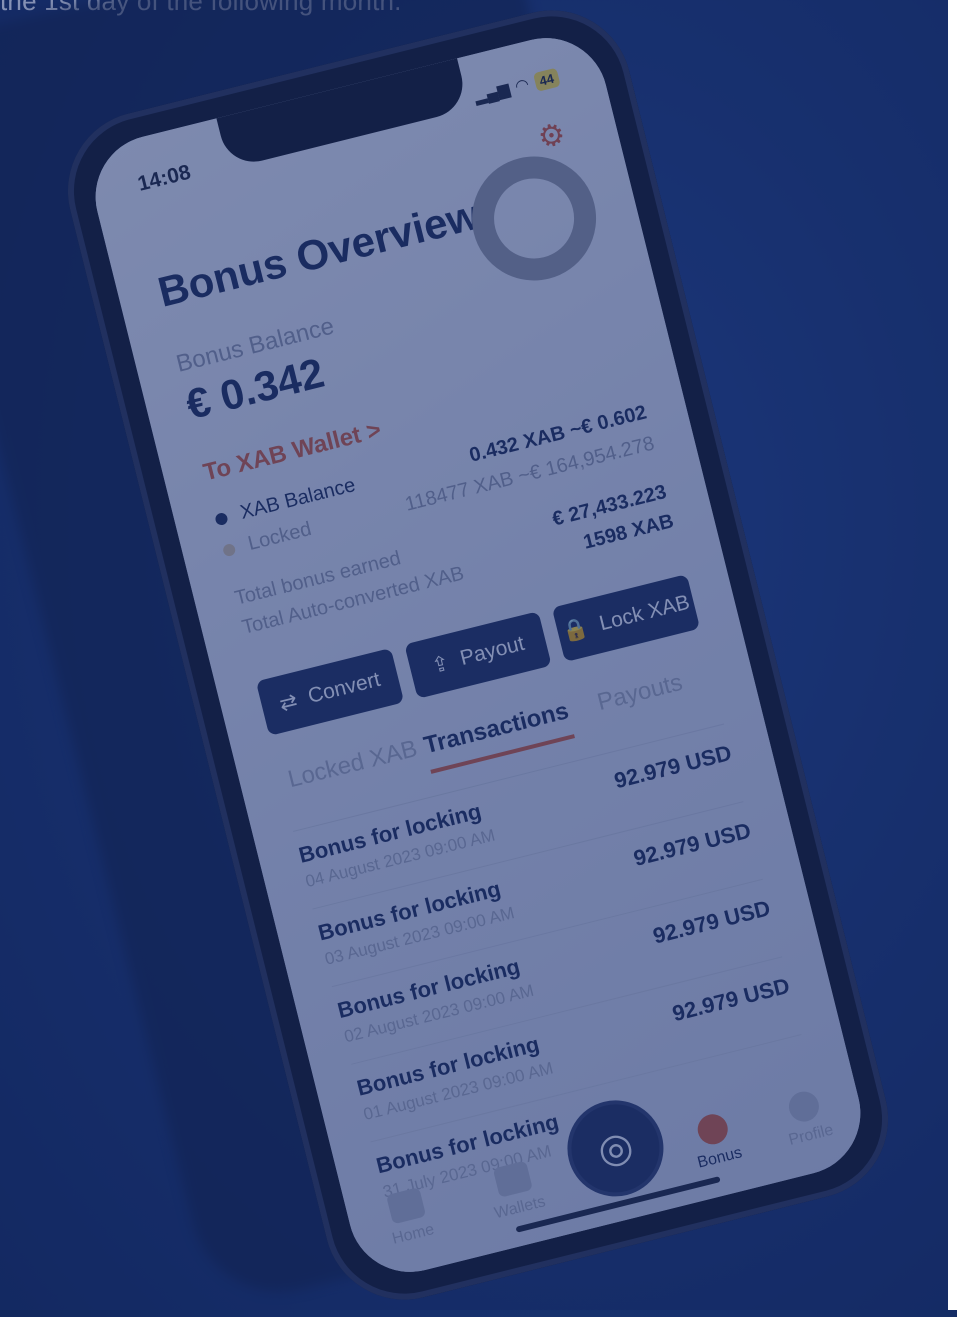 The height and width of the screenshot is (1317, 957). I want to click on nav-profile: Profile, so click(807, 1118).